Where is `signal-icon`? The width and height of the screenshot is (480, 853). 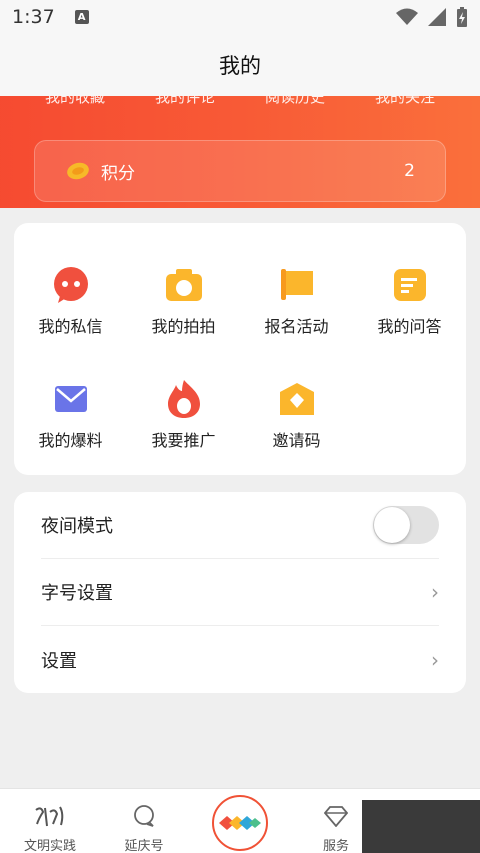
signal-icon is located at coordinates (437, 17).